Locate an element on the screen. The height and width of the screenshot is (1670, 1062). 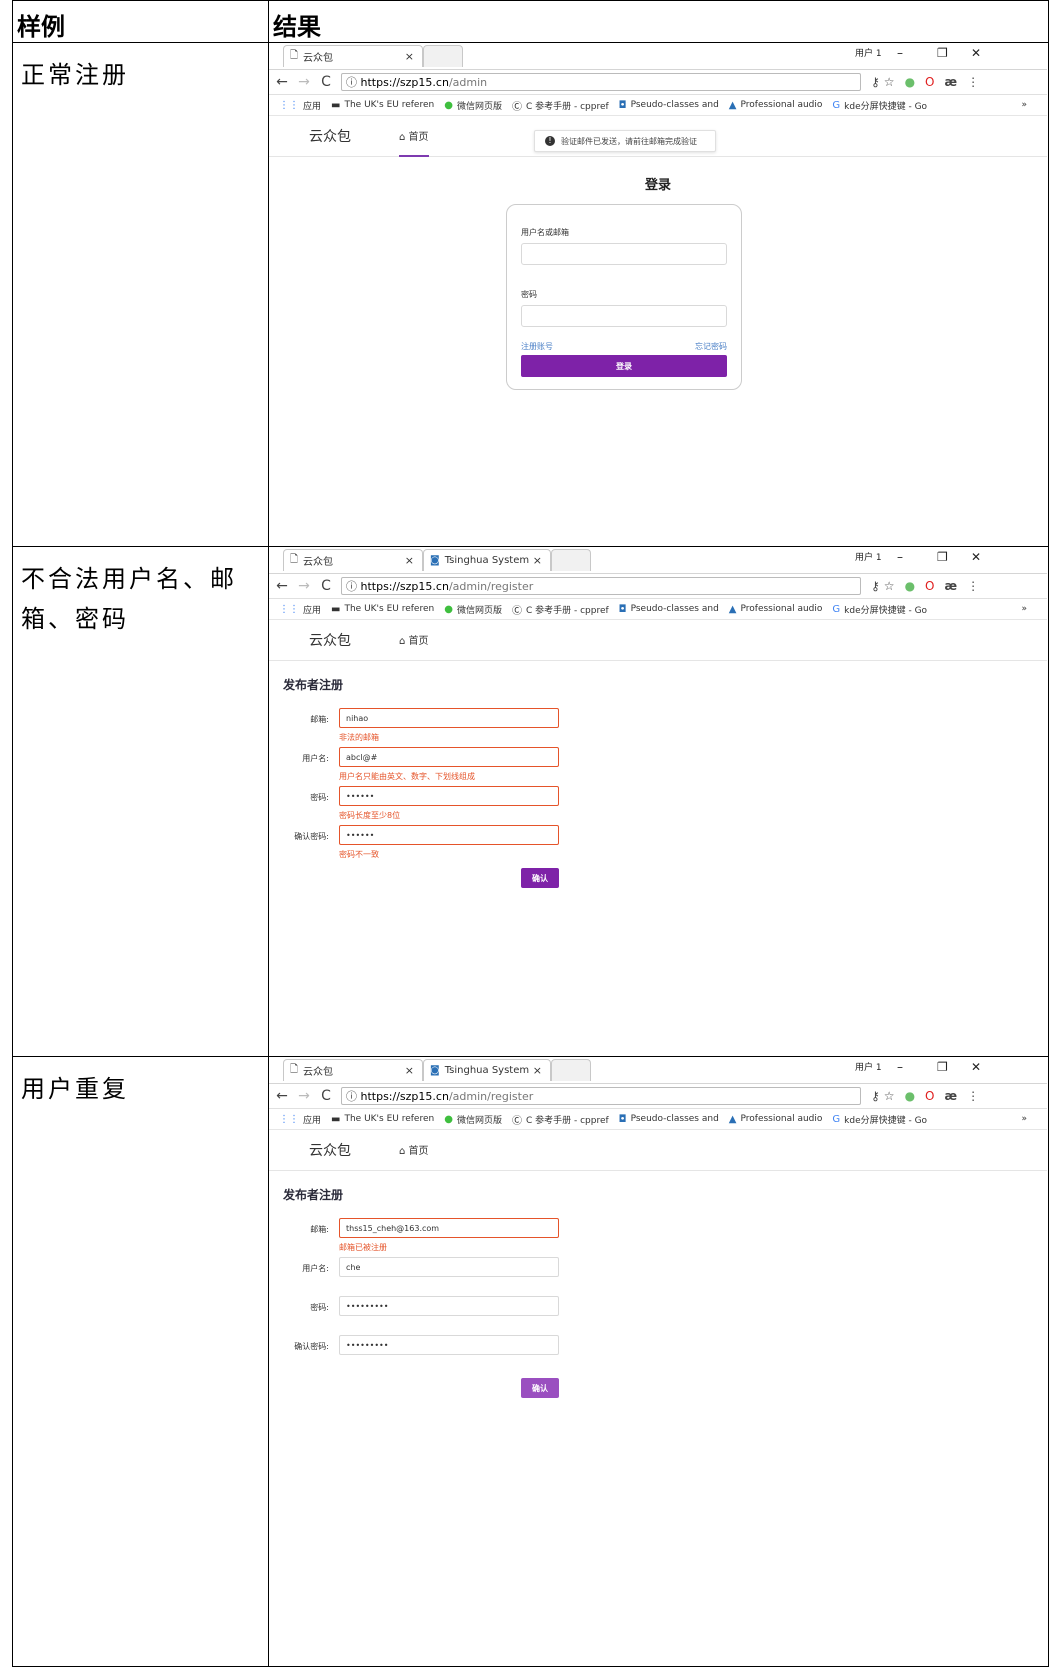
register-link: 注册账号 is located at coordinates (537, 346).